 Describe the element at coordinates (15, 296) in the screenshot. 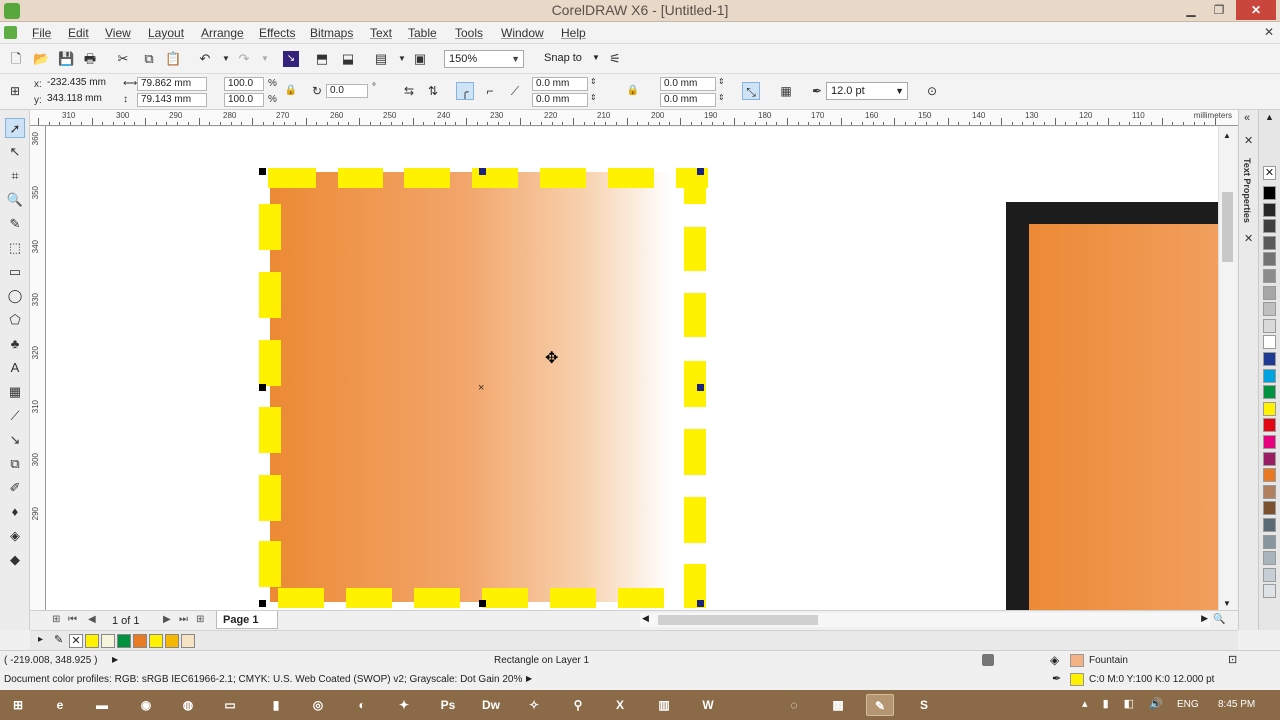

I see `ellipse-tool-icon: ◯` at that location.